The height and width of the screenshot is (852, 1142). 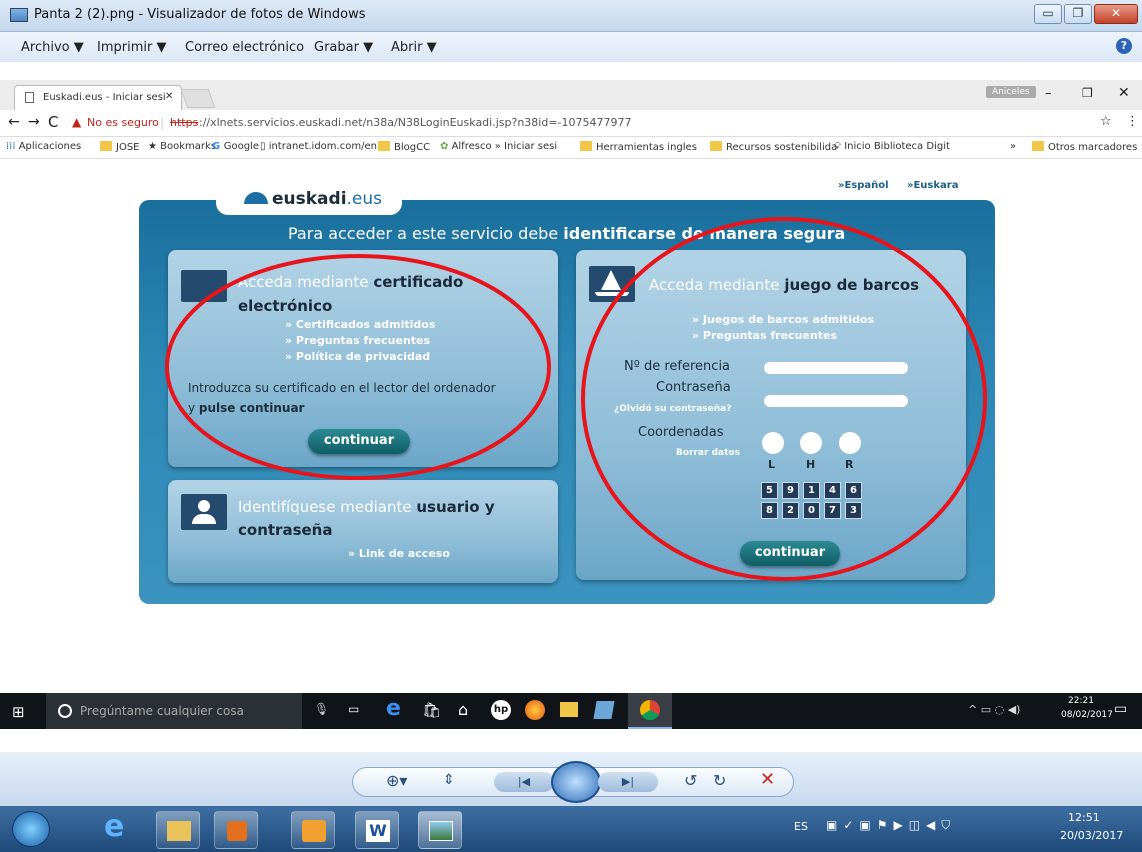 I want to click on previous-button: |◀, so click(x=524, y=782).